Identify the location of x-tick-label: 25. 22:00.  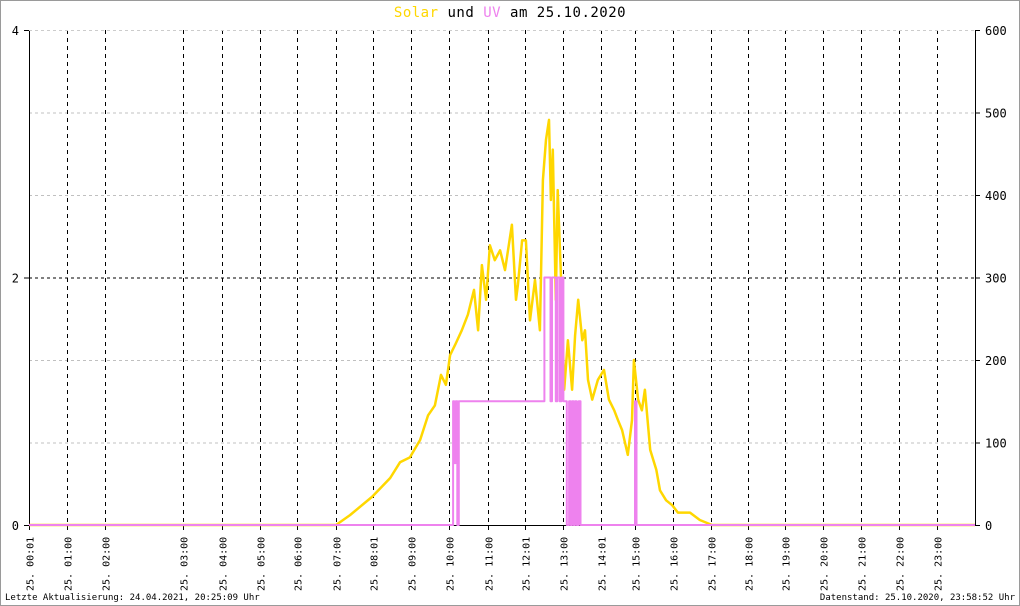
(901, 564).